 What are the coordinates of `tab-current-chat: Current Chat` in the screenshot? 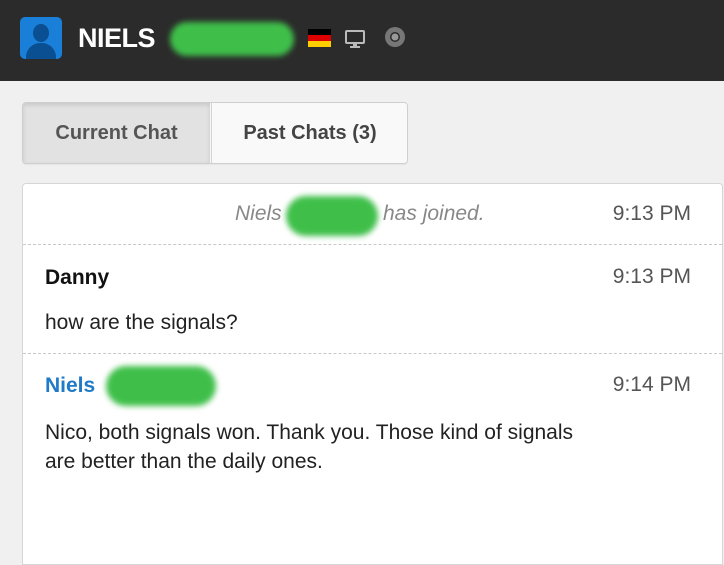 It's located at (116, 133).